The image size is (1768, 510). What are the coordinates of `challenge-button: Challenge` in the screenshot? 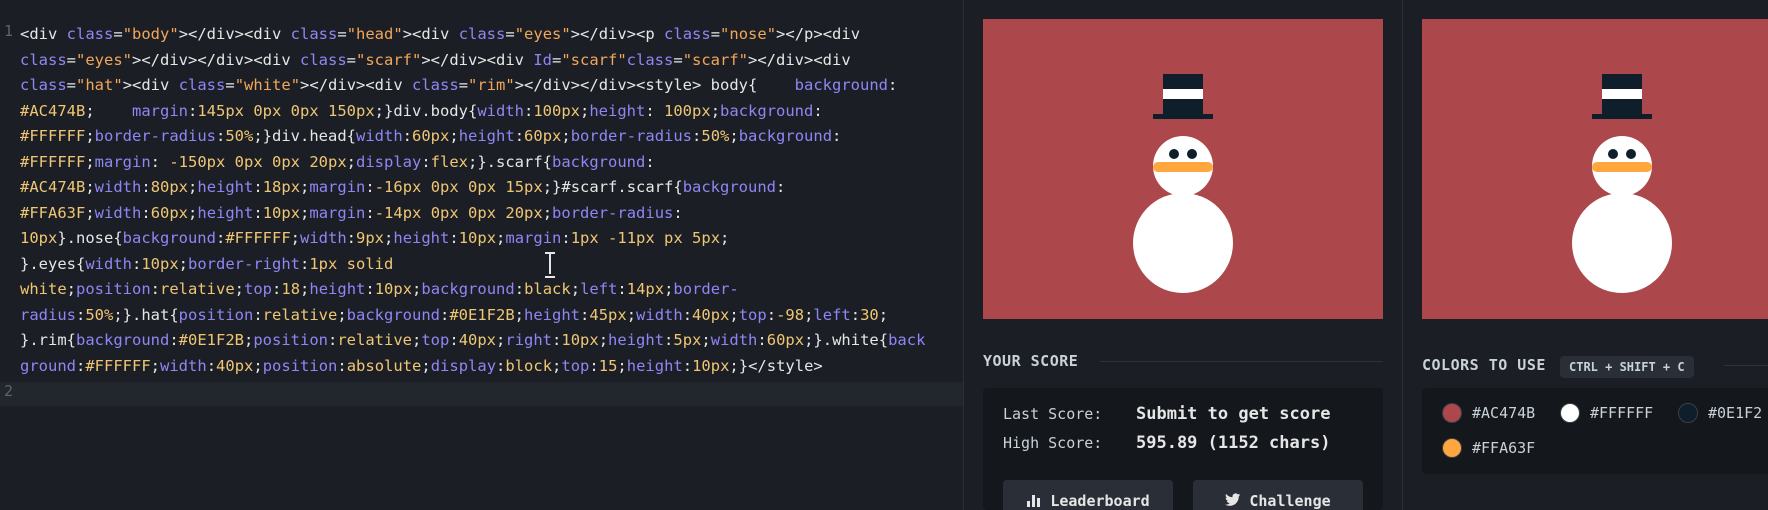 It's located at (1278, 495).